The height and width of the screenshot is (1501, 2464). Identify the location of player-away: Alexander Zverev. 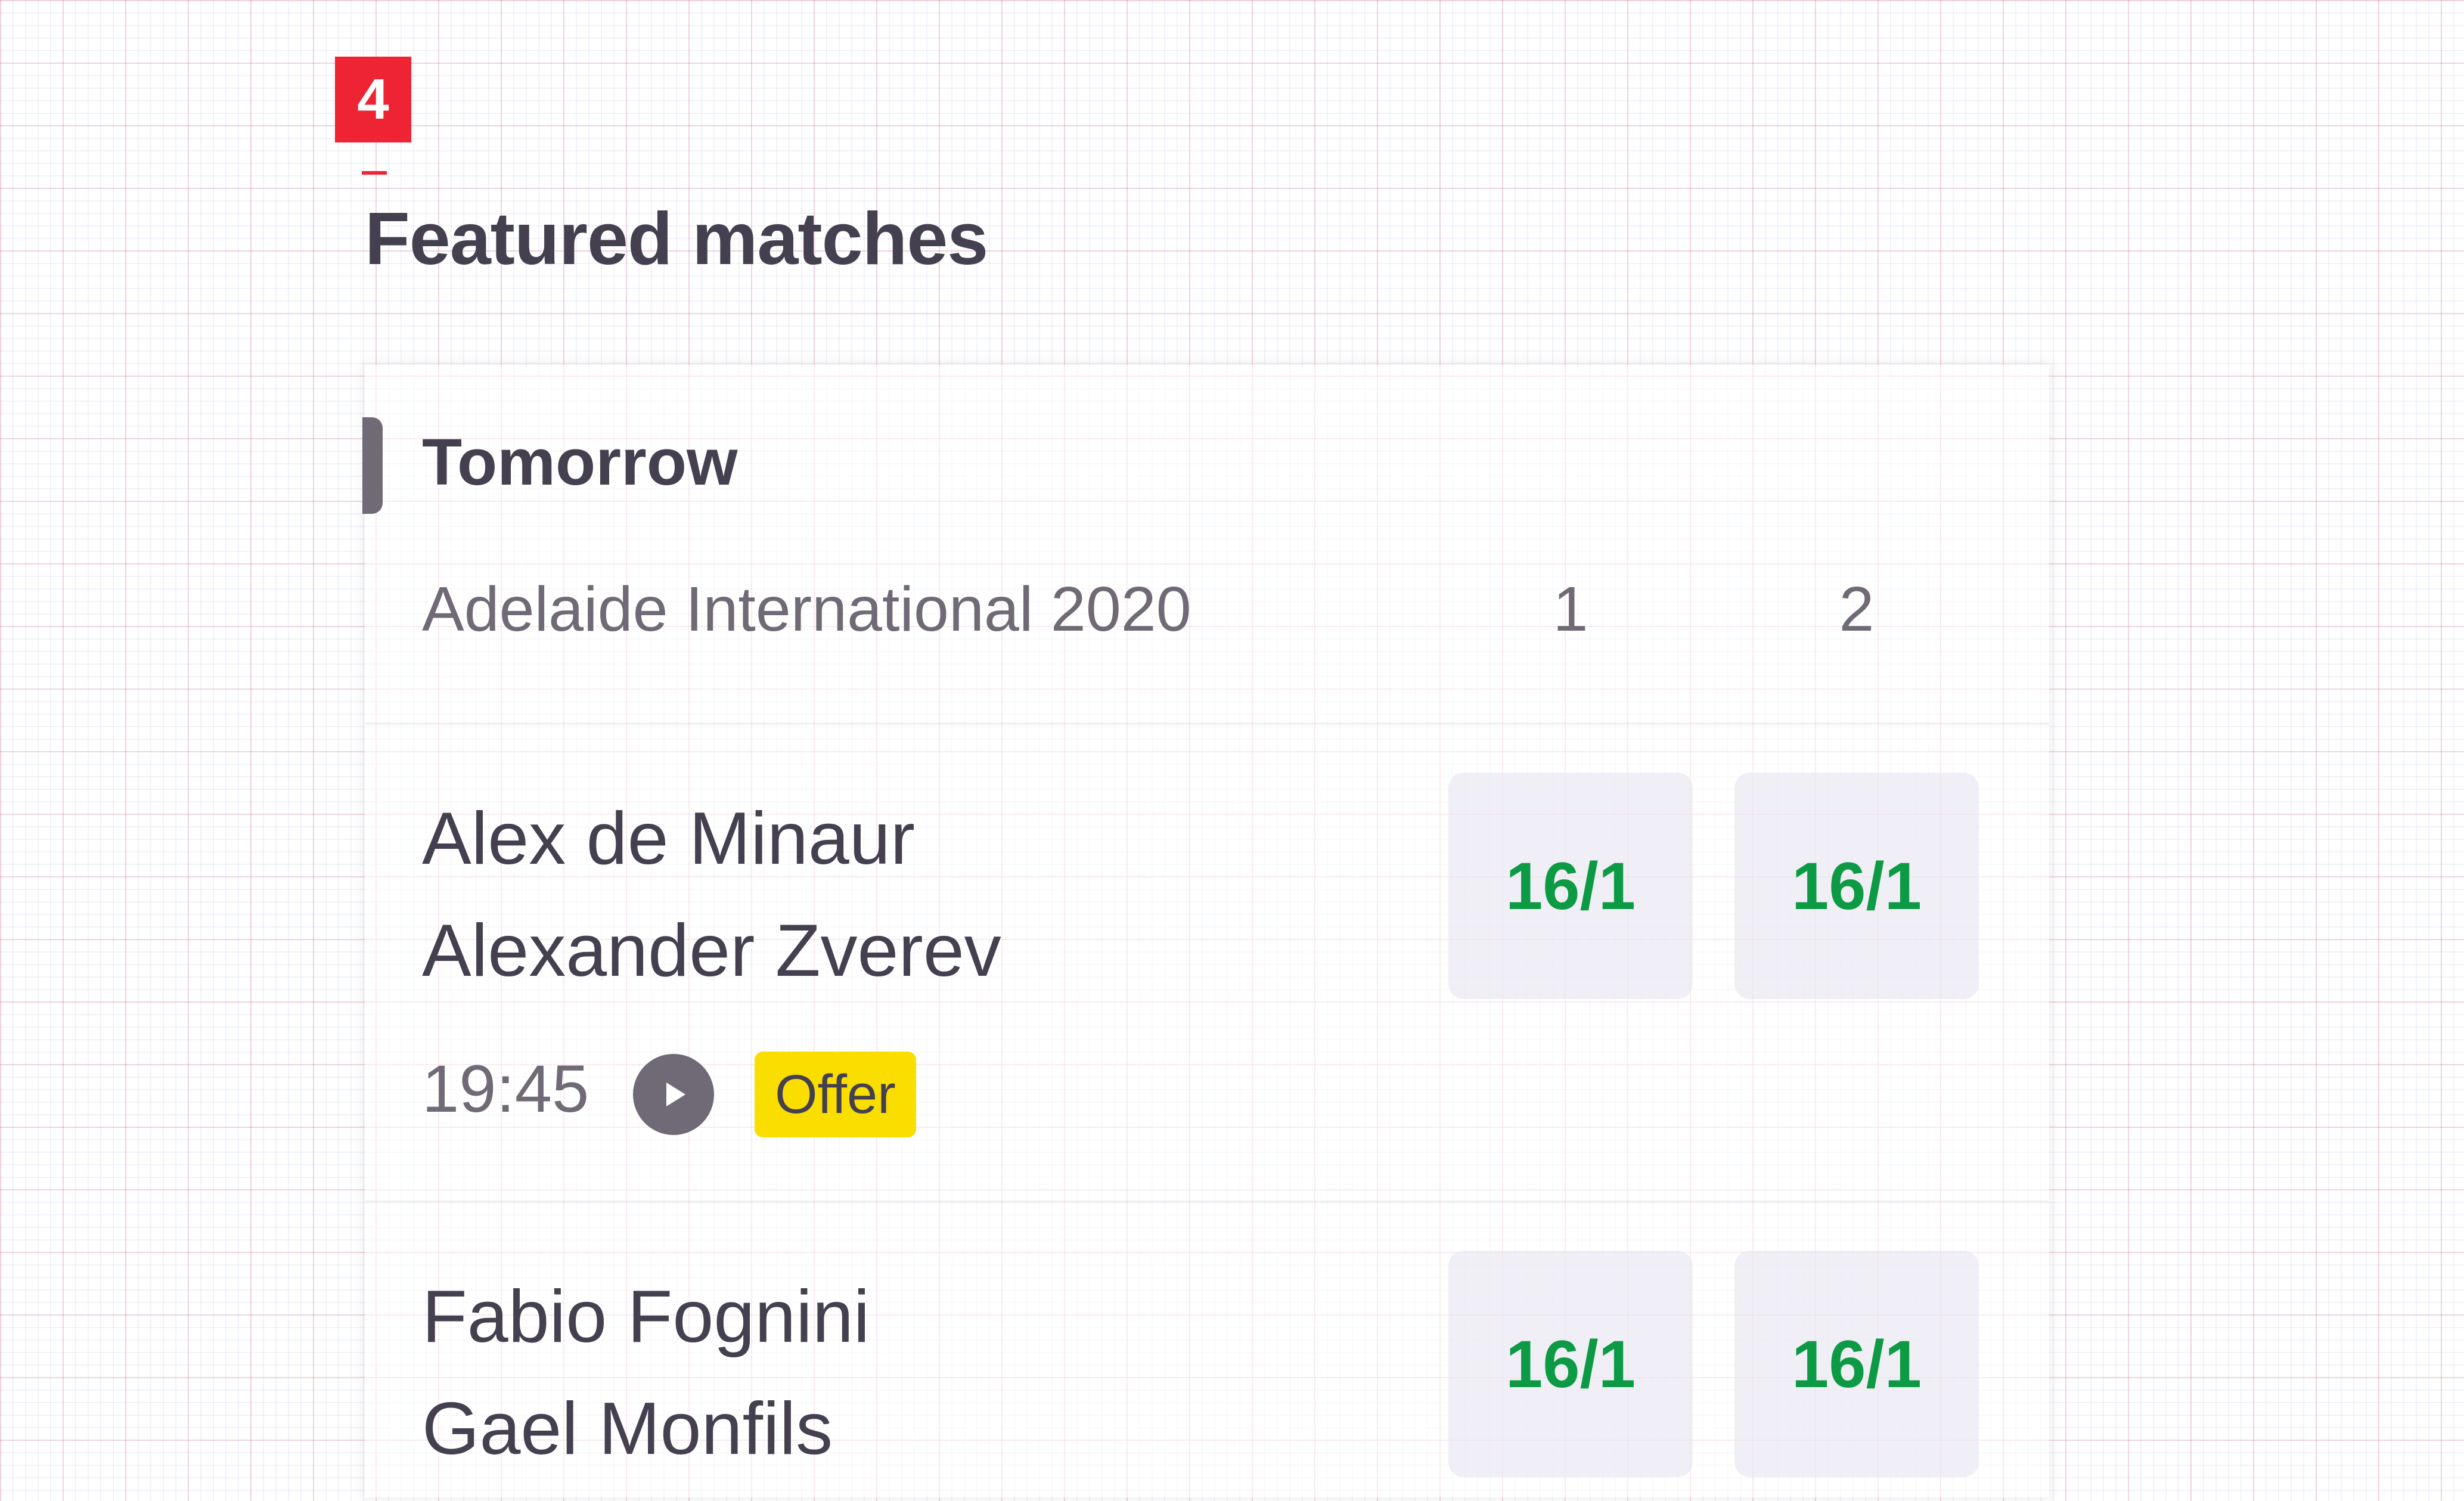
(711, 951).